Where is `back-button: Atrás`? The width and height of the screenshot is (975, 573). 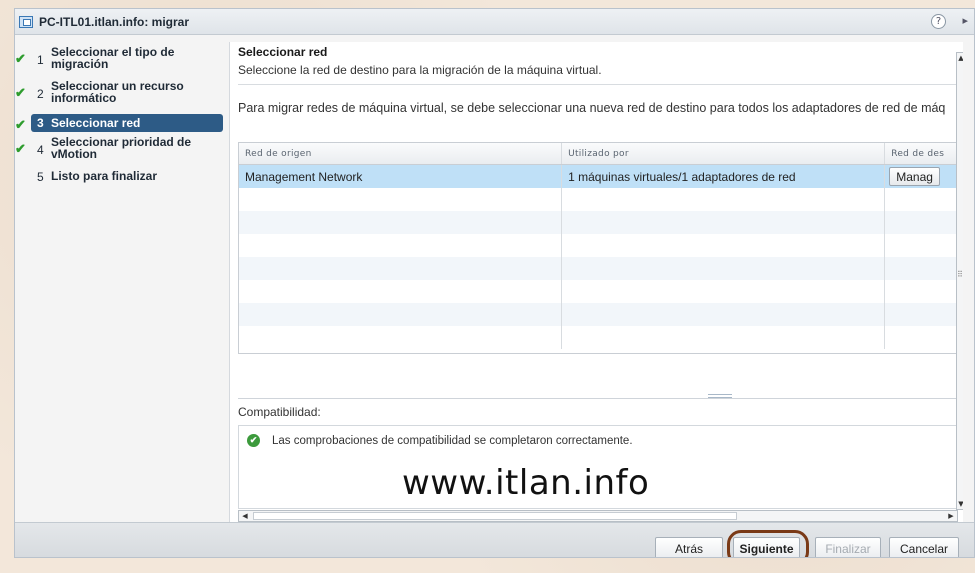 back-button: Atrás is located at coordinates (689, 547).